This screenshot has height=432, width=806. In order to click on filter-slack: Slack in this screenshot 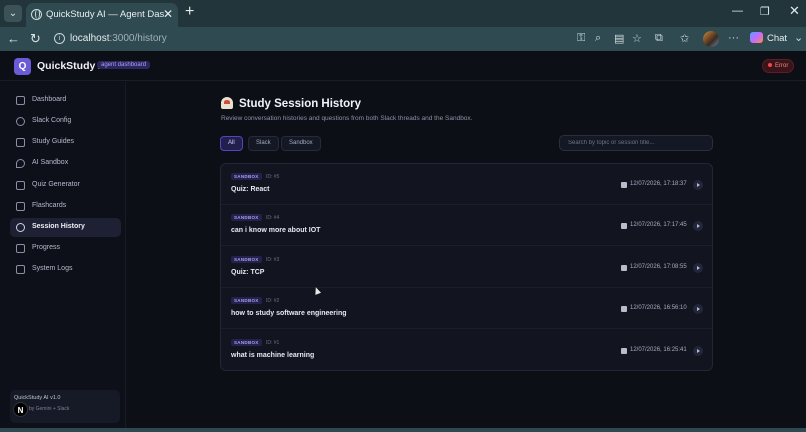, I will do `click(263, 143)`.